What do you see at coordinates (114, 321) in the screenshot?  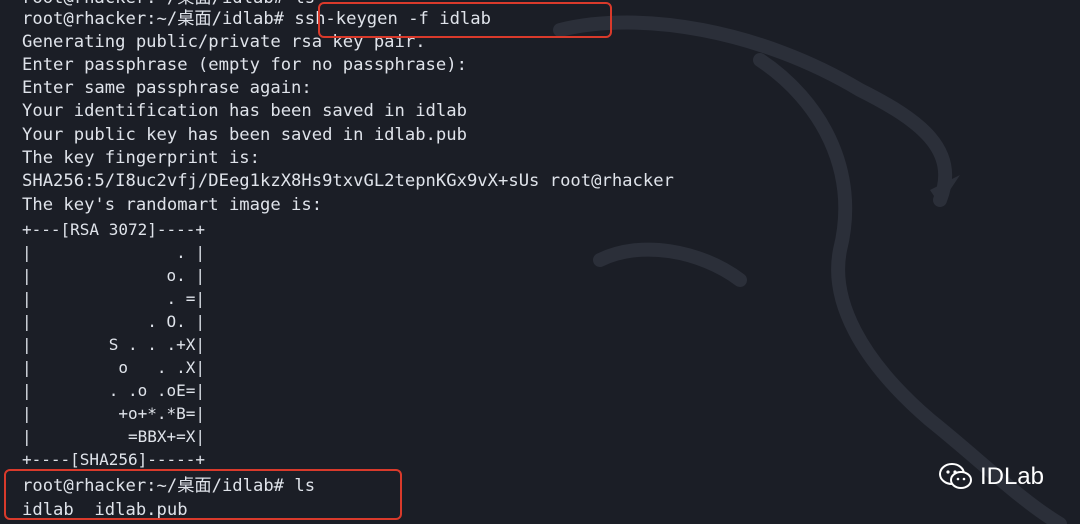 I see `randomart-line: | . O. |` at bounding box center [114, 321].